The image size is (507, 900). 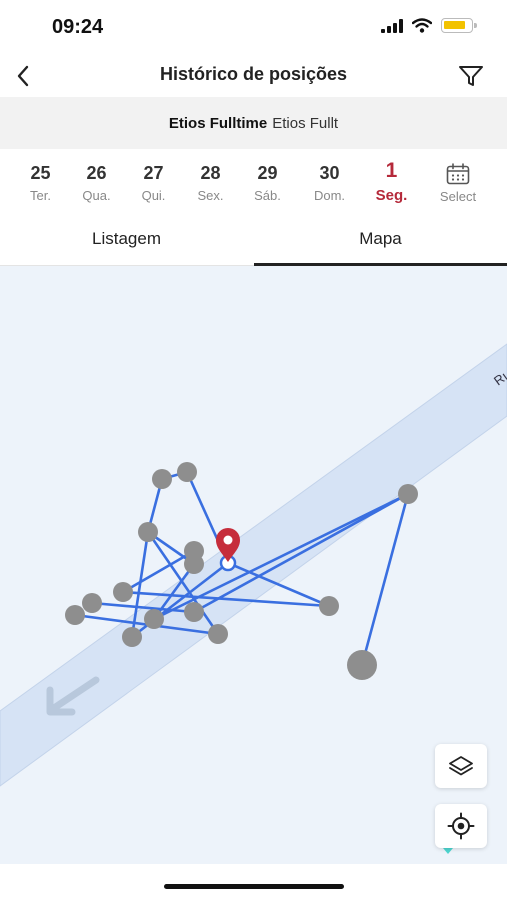 I want to click on date-weekday: Dom., so click(x=329, y=195).